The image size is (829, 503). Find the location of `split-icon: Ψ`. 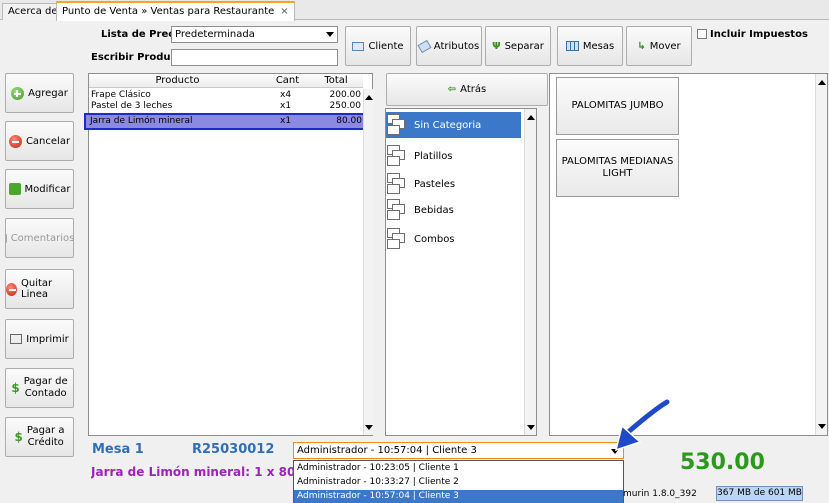

split-icon: Ψ is located at coordinates (496, 46).